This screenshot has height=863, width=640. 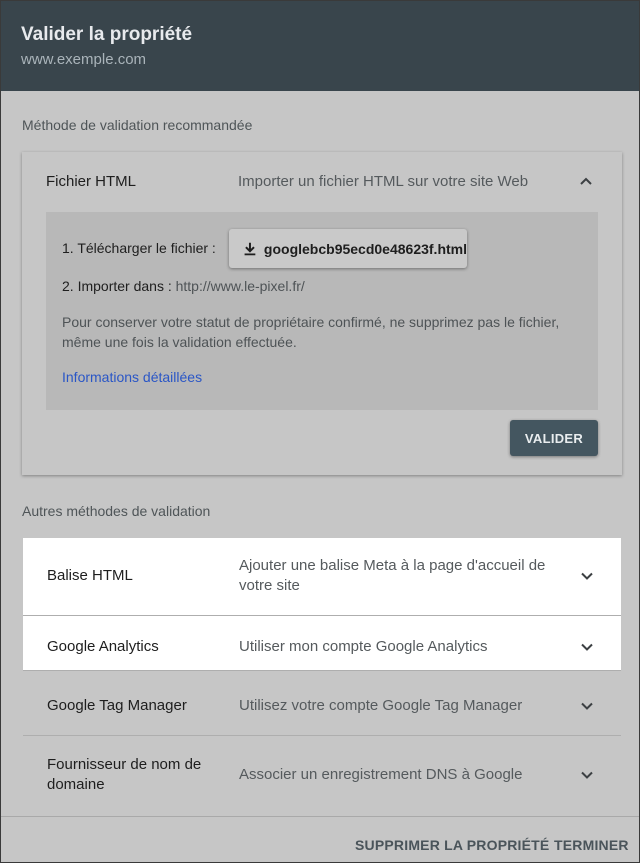 What do you see at coordinates (452, 845) in the screenshot?
I see `delete-property-button: SUPPRIMER LA PROPRIÉTÉ` at bounding box center [452, 845].